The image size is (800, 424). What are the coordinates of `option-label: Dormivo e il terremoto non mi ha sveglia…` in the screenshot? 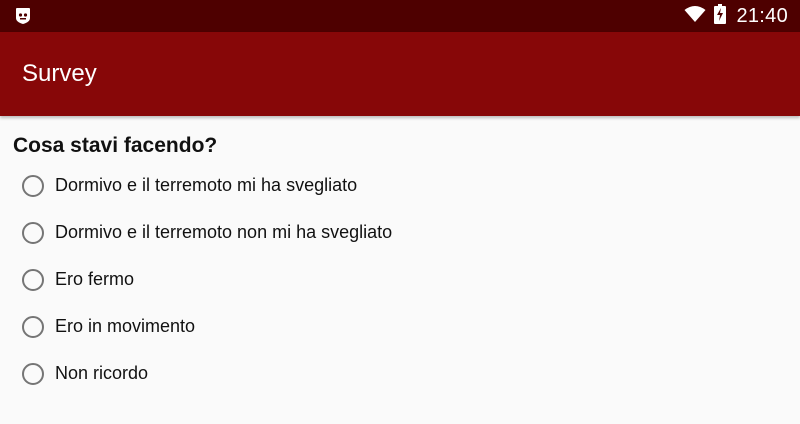 It's located at (224, 232).